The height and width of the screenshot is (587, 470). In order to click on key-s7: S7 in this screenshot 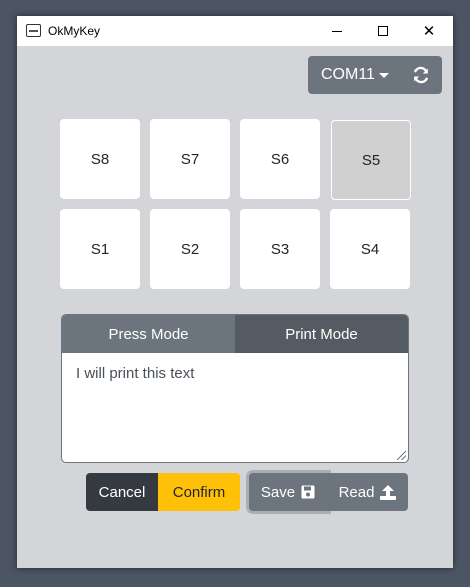, I will do `click(190, 159)`.